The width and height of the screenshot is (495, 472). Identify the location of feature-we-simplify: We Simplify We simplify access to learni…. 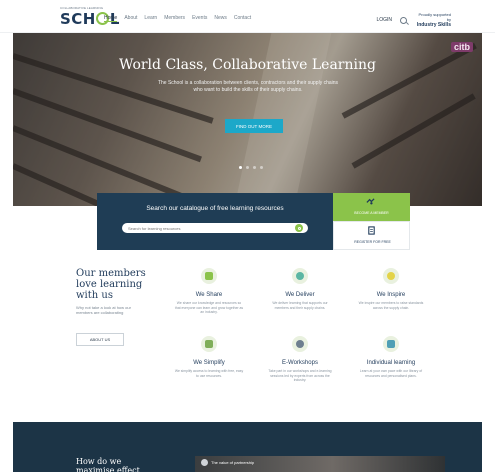
(209, 357).